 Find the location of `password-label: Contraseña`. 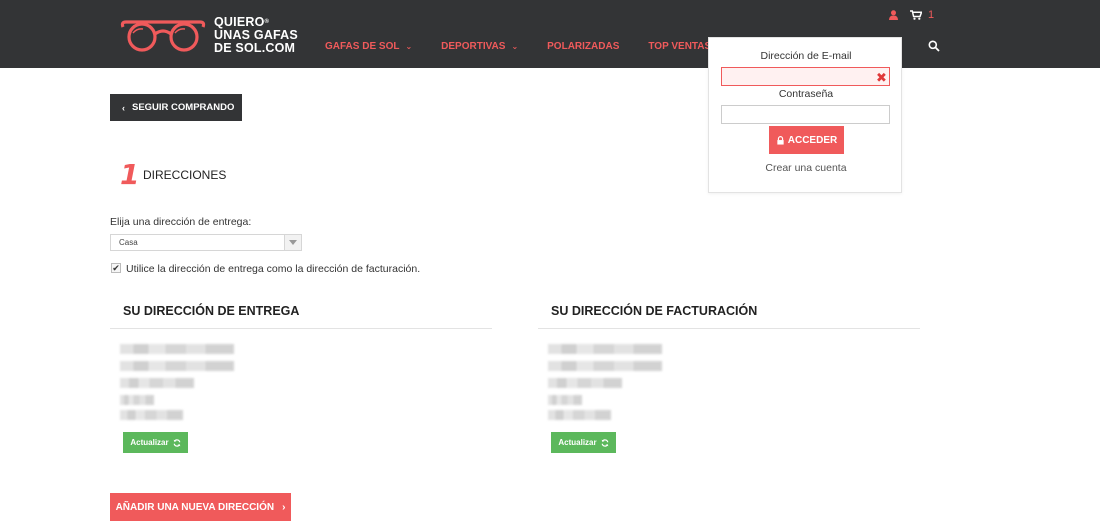

password-label: Contraseña is located at coordinates (806, 94).